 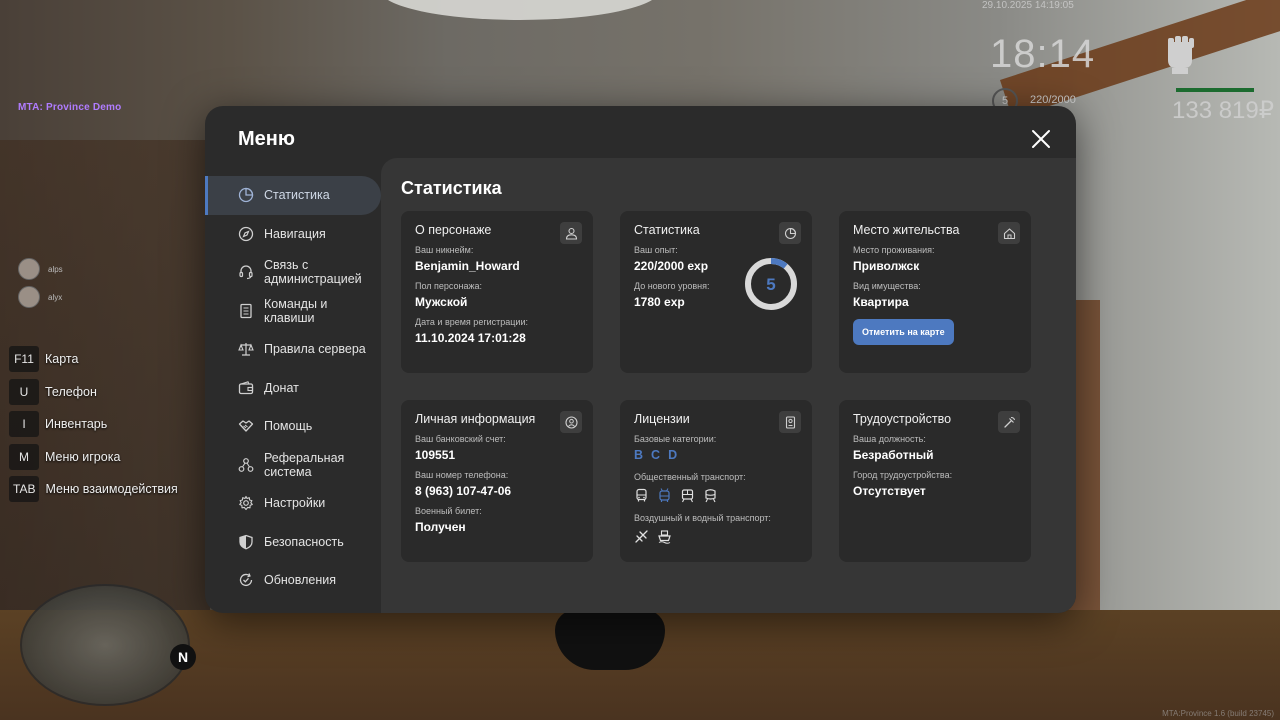 I want to click on headset-icon, so click(x=246, y=272).